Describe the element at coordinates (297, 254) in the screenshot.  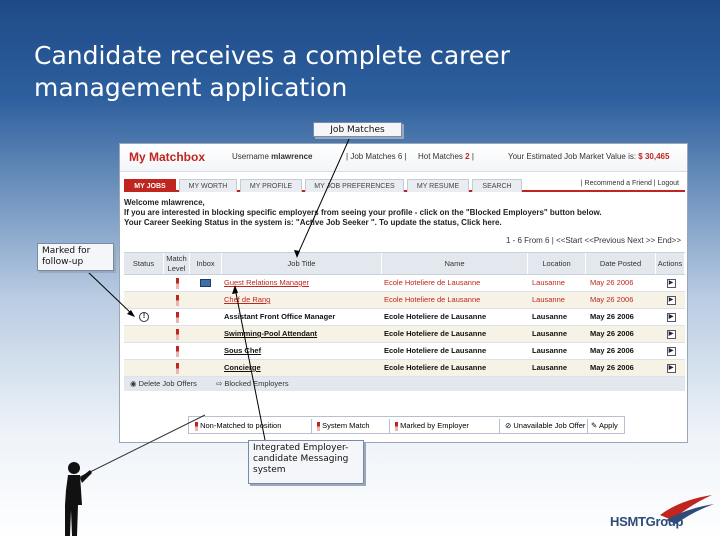
I see `job-matches-arrowhead` at that location.